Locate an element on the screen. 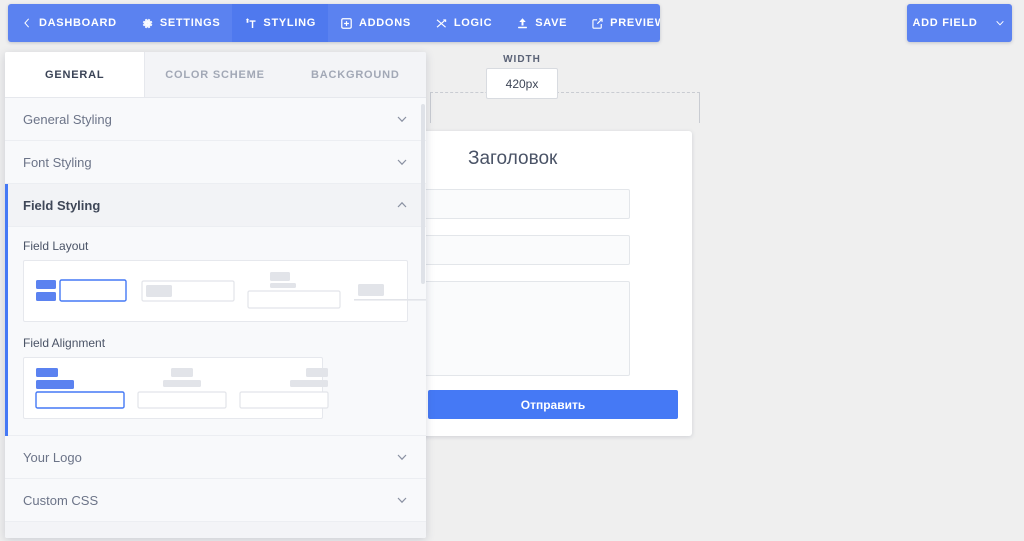 This screenshot has height=541, width=1024. accordion-field-styling: Field Styling is located at coordinates (215, 205).